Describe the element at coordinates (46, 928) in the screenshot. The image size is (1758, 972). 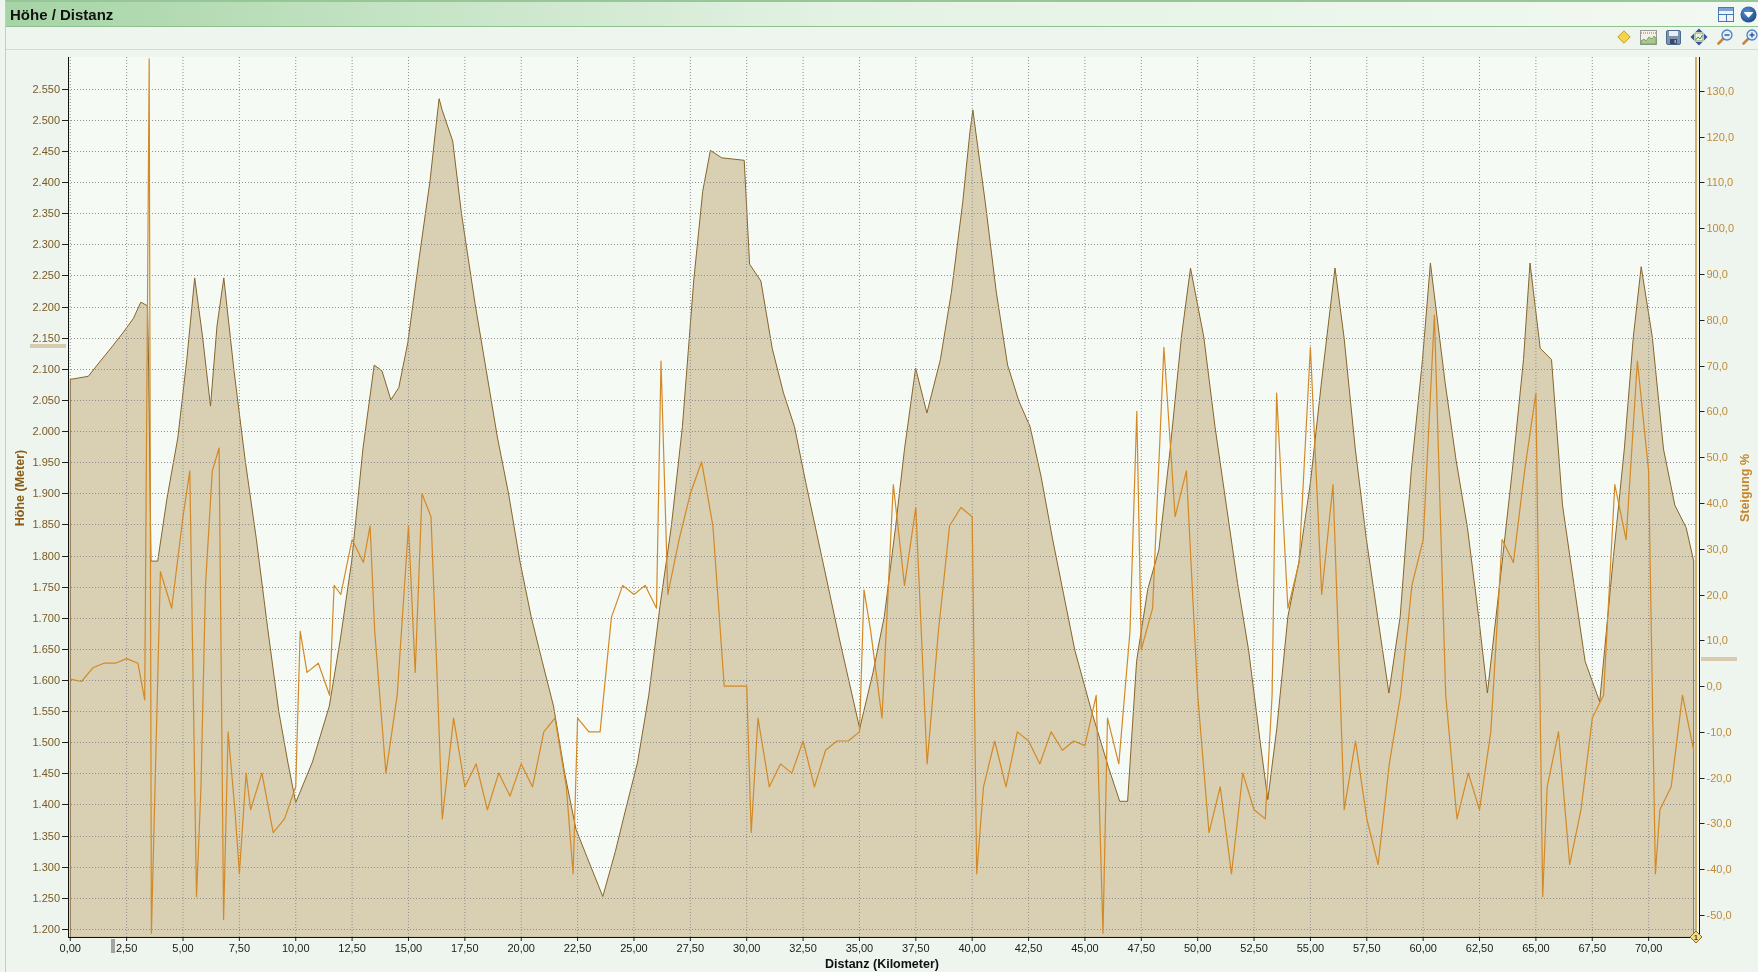
I see `y-tick-label: 1.200` at that location.